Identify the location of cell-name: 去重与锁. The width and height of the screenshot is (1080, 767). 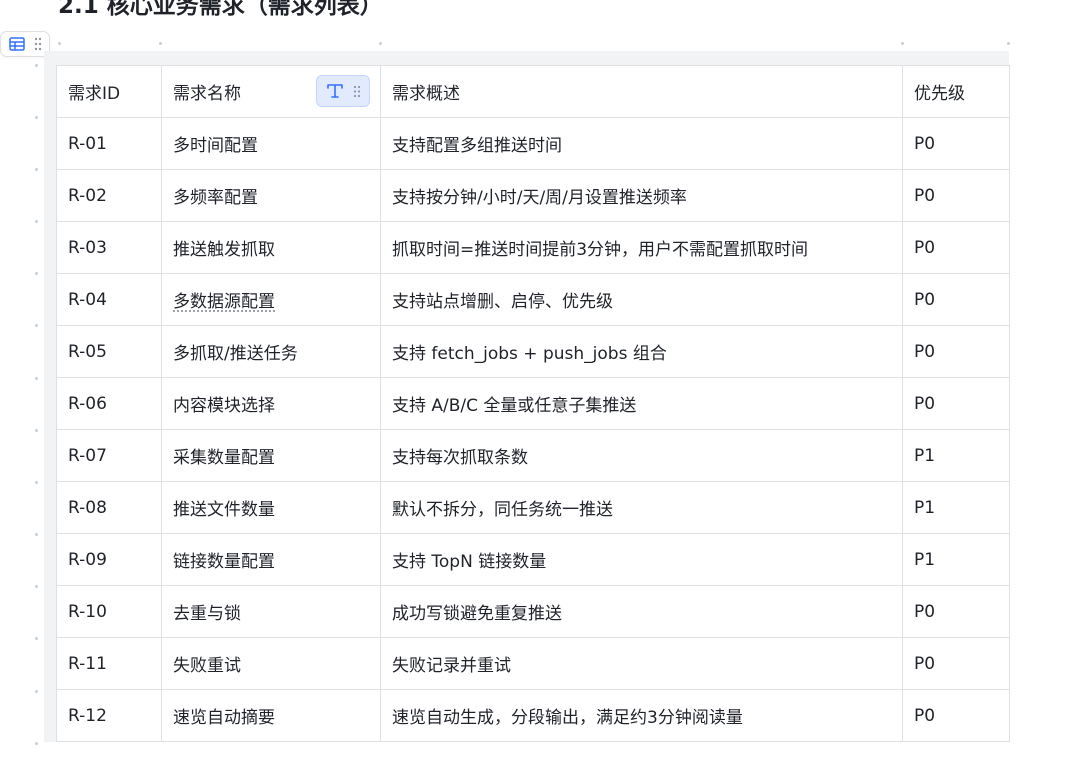
(271, 611).